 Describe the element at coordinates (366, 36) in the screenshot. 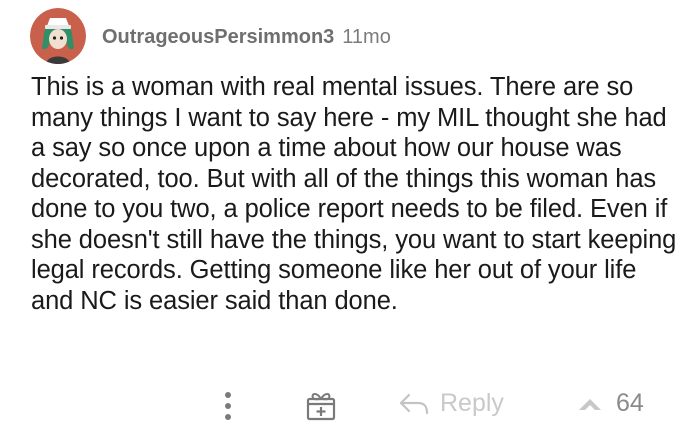

I see `timestamp: 11mo` at that location.